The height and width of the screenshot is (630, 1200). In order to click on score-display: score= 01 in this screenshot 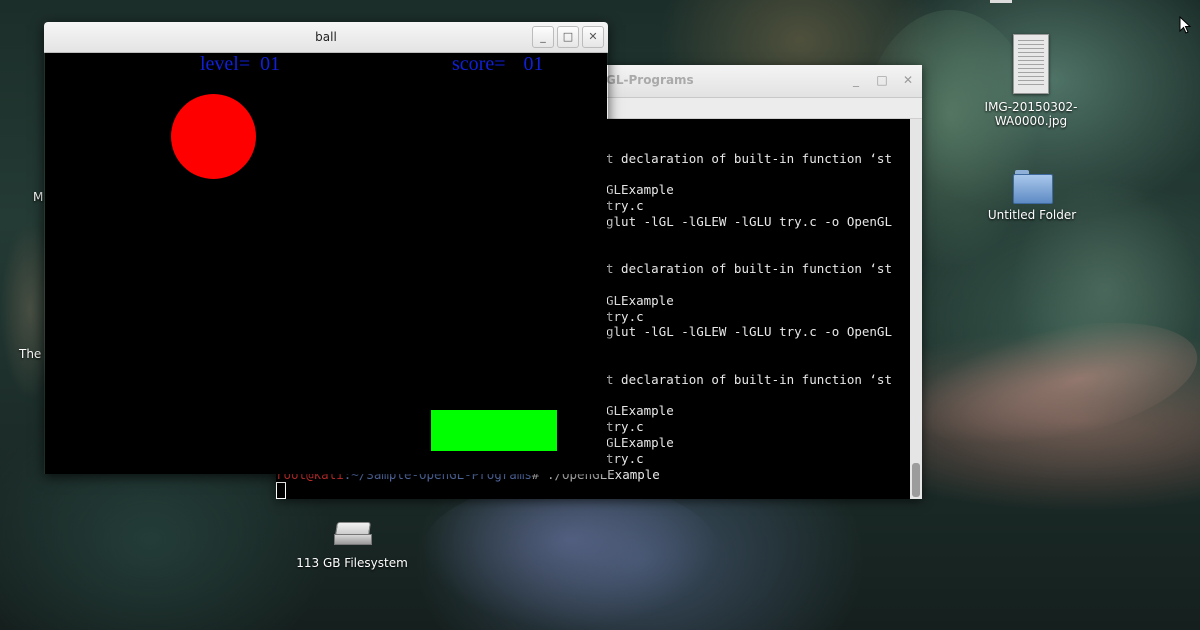, I will do `click(497, 64)`.